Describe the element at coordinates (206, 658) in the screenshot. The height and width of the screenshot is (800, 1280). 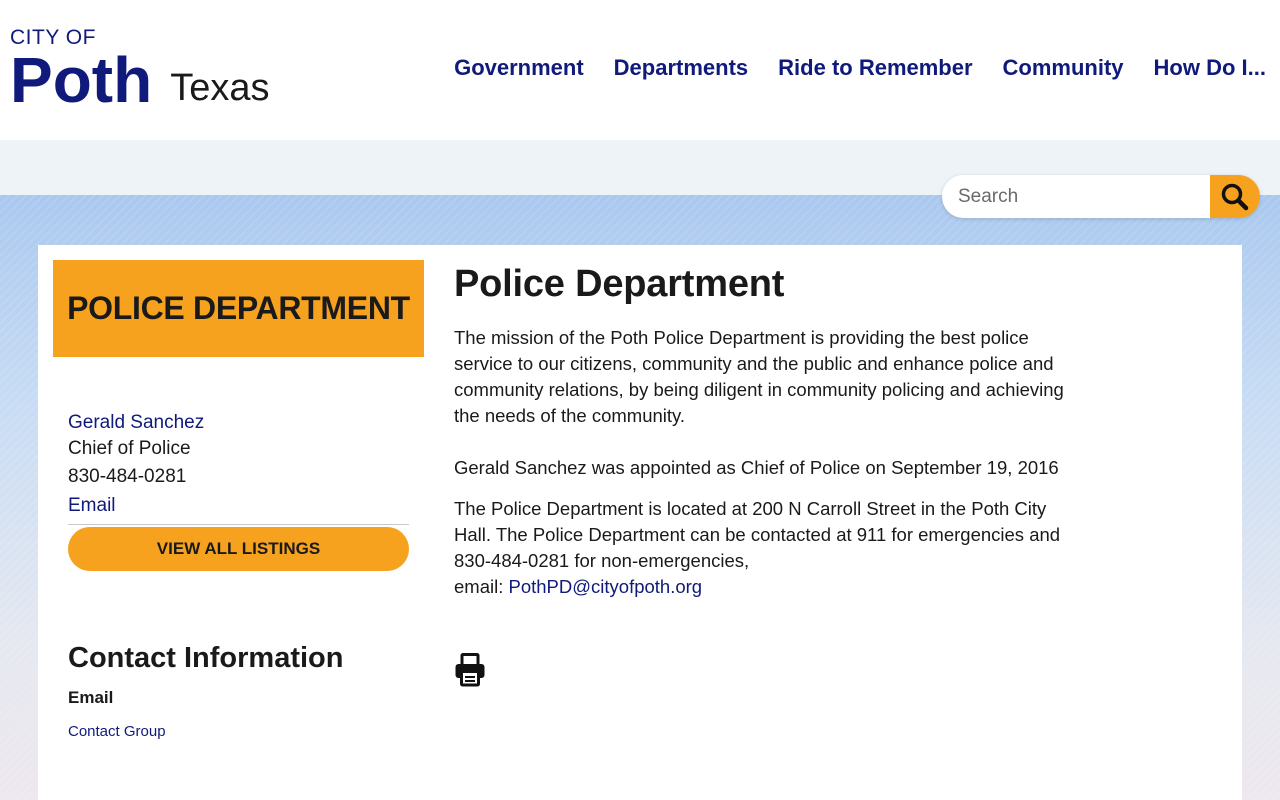
I see `contact-info-heading: Contact Information` at that location.